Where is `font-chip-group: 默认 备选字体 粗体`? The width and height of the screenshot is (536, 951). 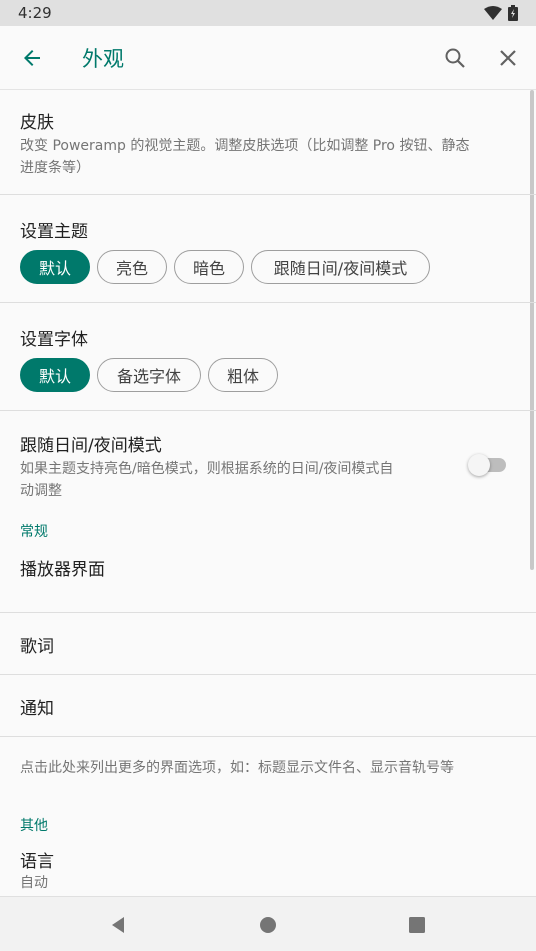 font-chip-group: 默认 备选字体 粗体 is located at coordinates (268, 375).